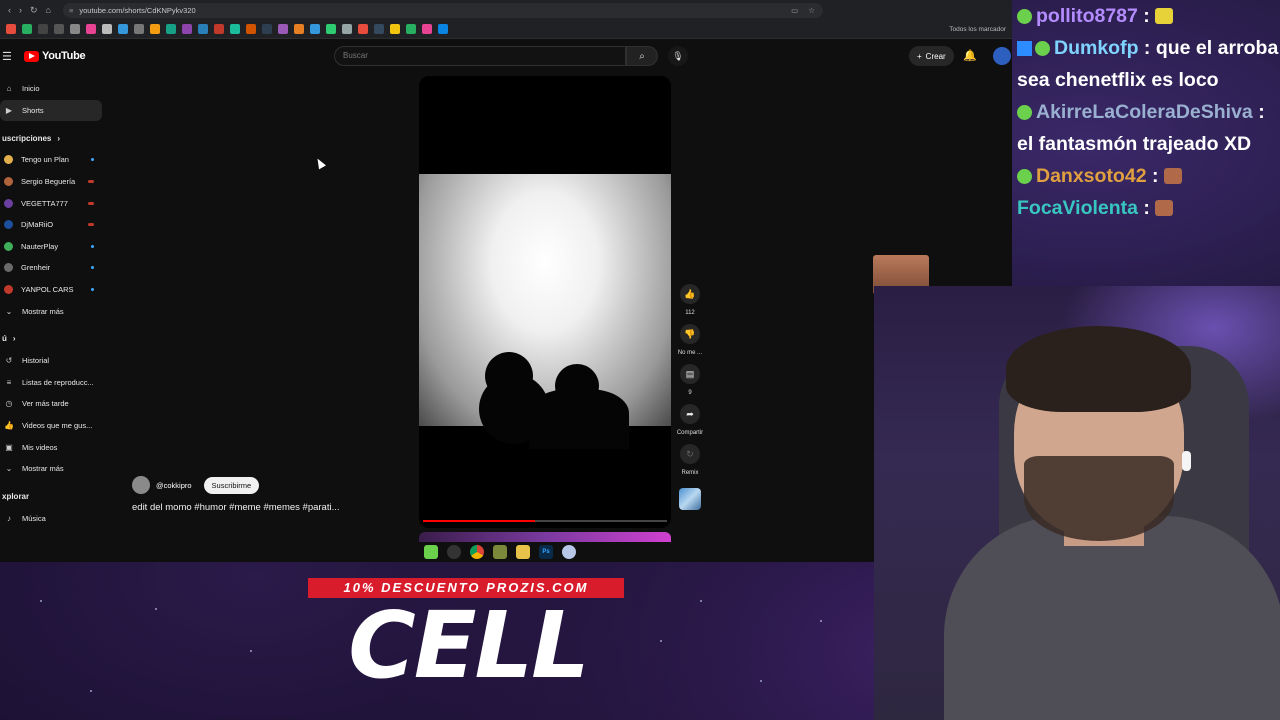 This screenshot has width=1280, height=720. I want to click on sidebar-item-subscription: Grenheir, so click(54, 268).